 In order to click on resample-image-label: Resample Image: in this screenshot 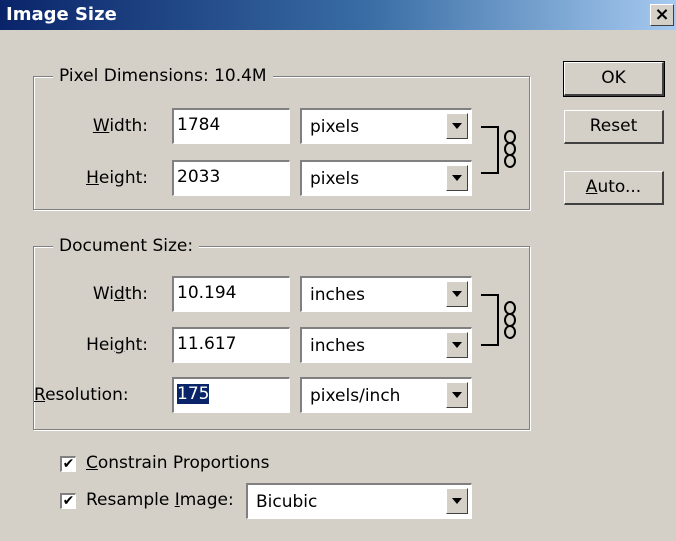, I will do `click(160, 500)`.